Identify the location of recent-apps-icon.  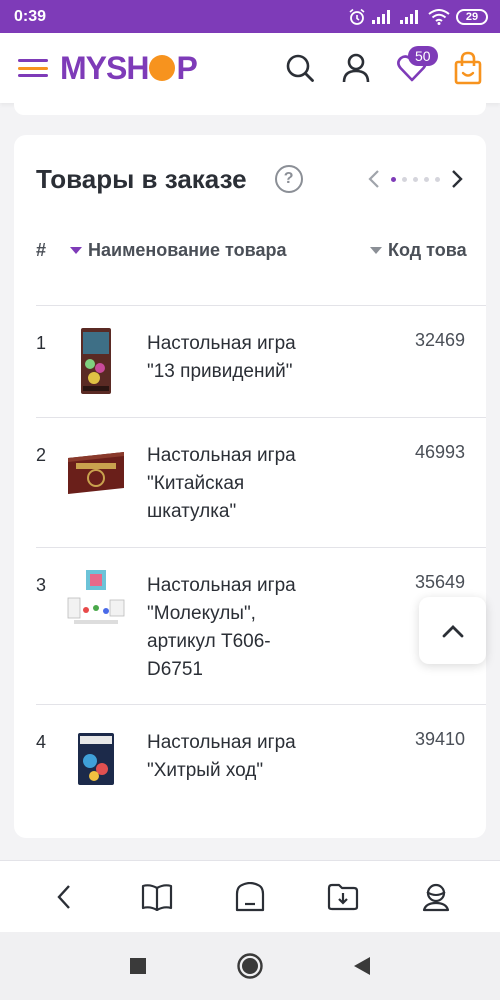
(138, 966).